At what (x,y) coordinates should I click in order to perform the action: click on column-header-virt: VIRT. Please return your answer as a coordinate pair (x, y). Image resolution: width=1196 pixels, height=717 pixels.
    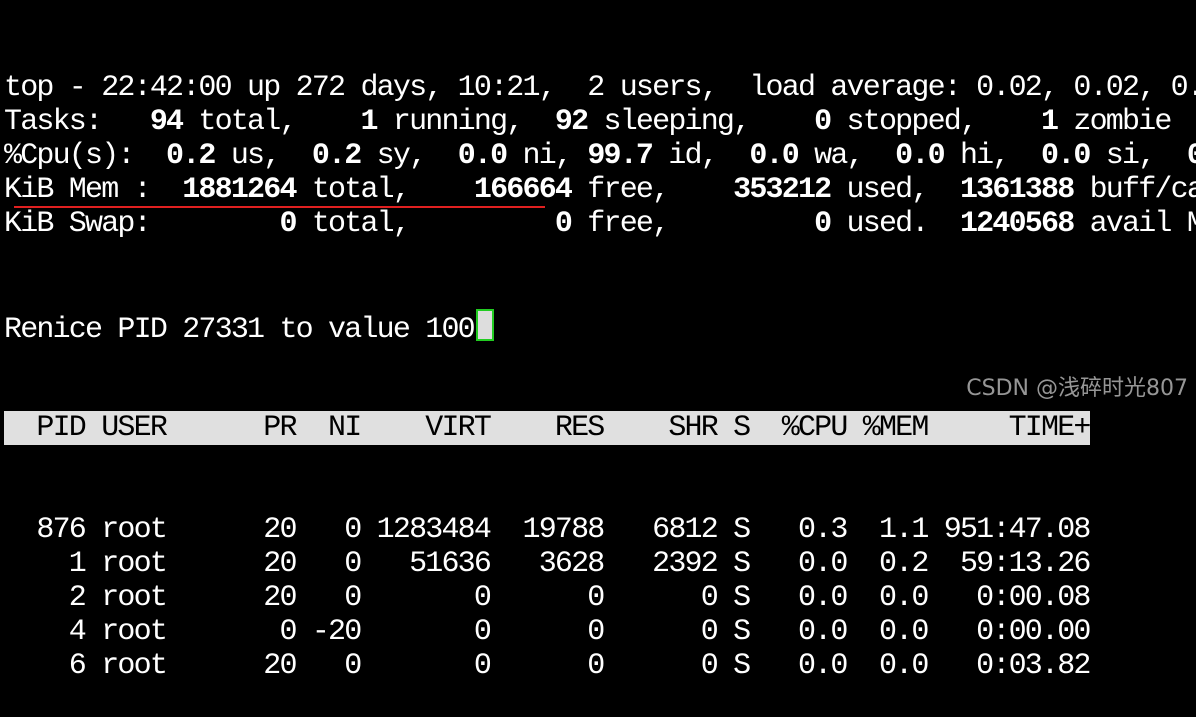
    Looking at the image, I should click on (426, 428).